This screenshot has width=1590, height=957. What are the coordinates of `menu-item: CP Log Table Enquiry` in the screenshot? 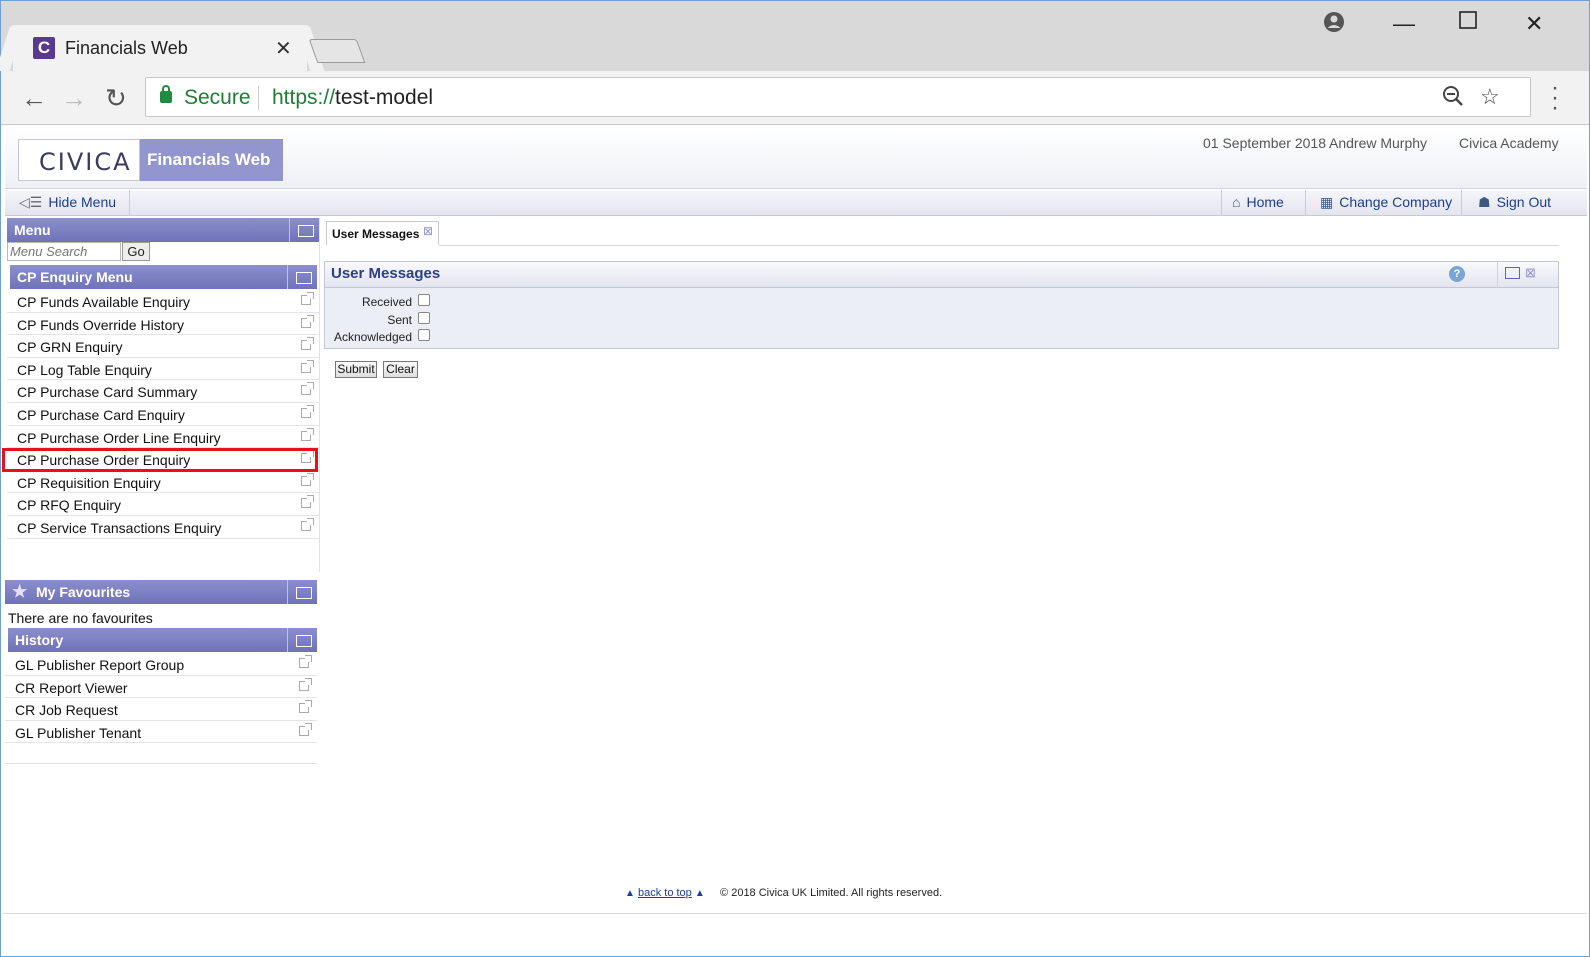 It's located at (163, 369).